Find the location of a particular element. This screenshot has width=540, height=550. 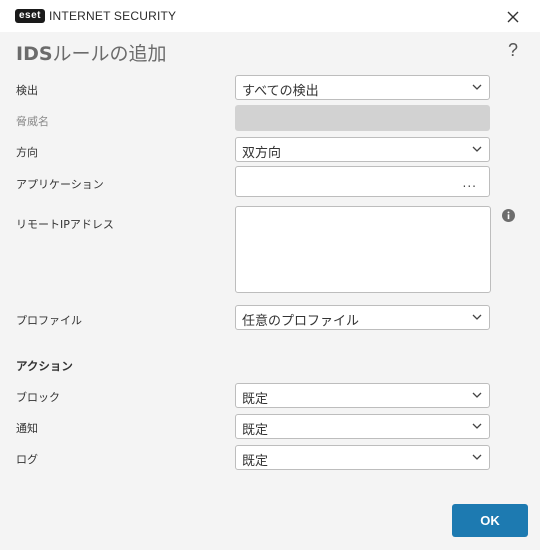

direction-label: 方向 is located at coordinates (27, 152).